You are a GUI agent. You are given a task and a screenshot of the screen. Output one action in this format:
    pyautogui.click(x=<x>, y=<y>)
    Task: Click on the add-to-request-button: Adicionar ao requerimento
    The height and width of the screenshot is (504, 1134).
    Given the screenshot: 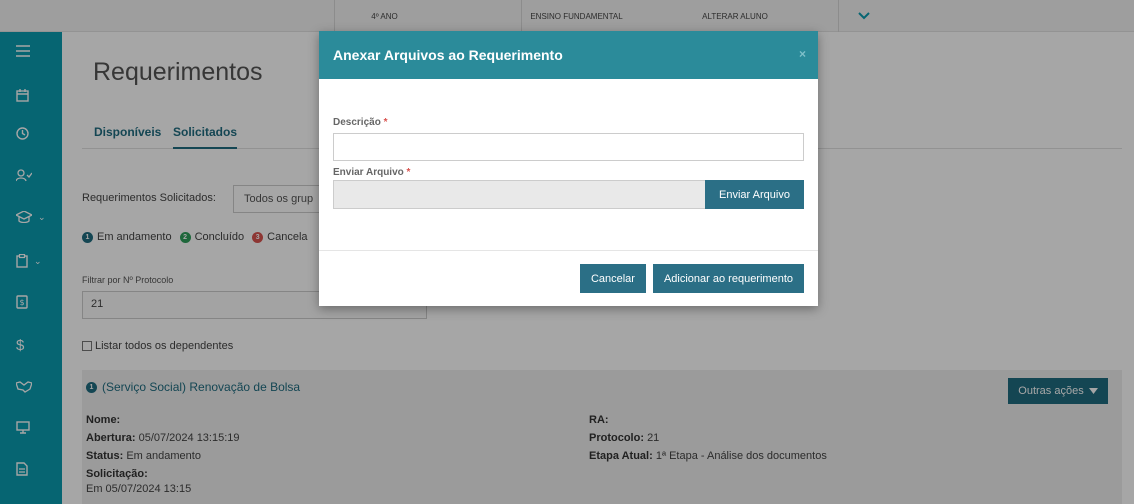 What is the action you would take?
    pyautogui.click(x=728, y=278)
    